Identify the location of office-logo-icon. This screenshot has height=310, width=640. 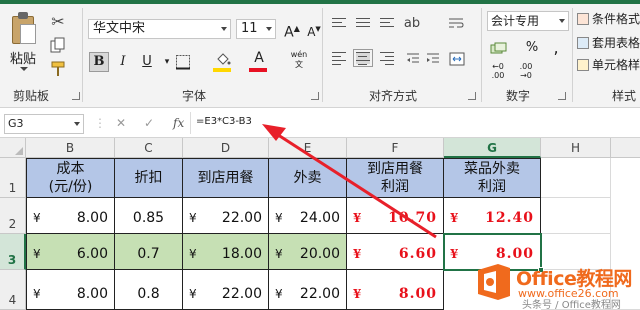
(494, 282).